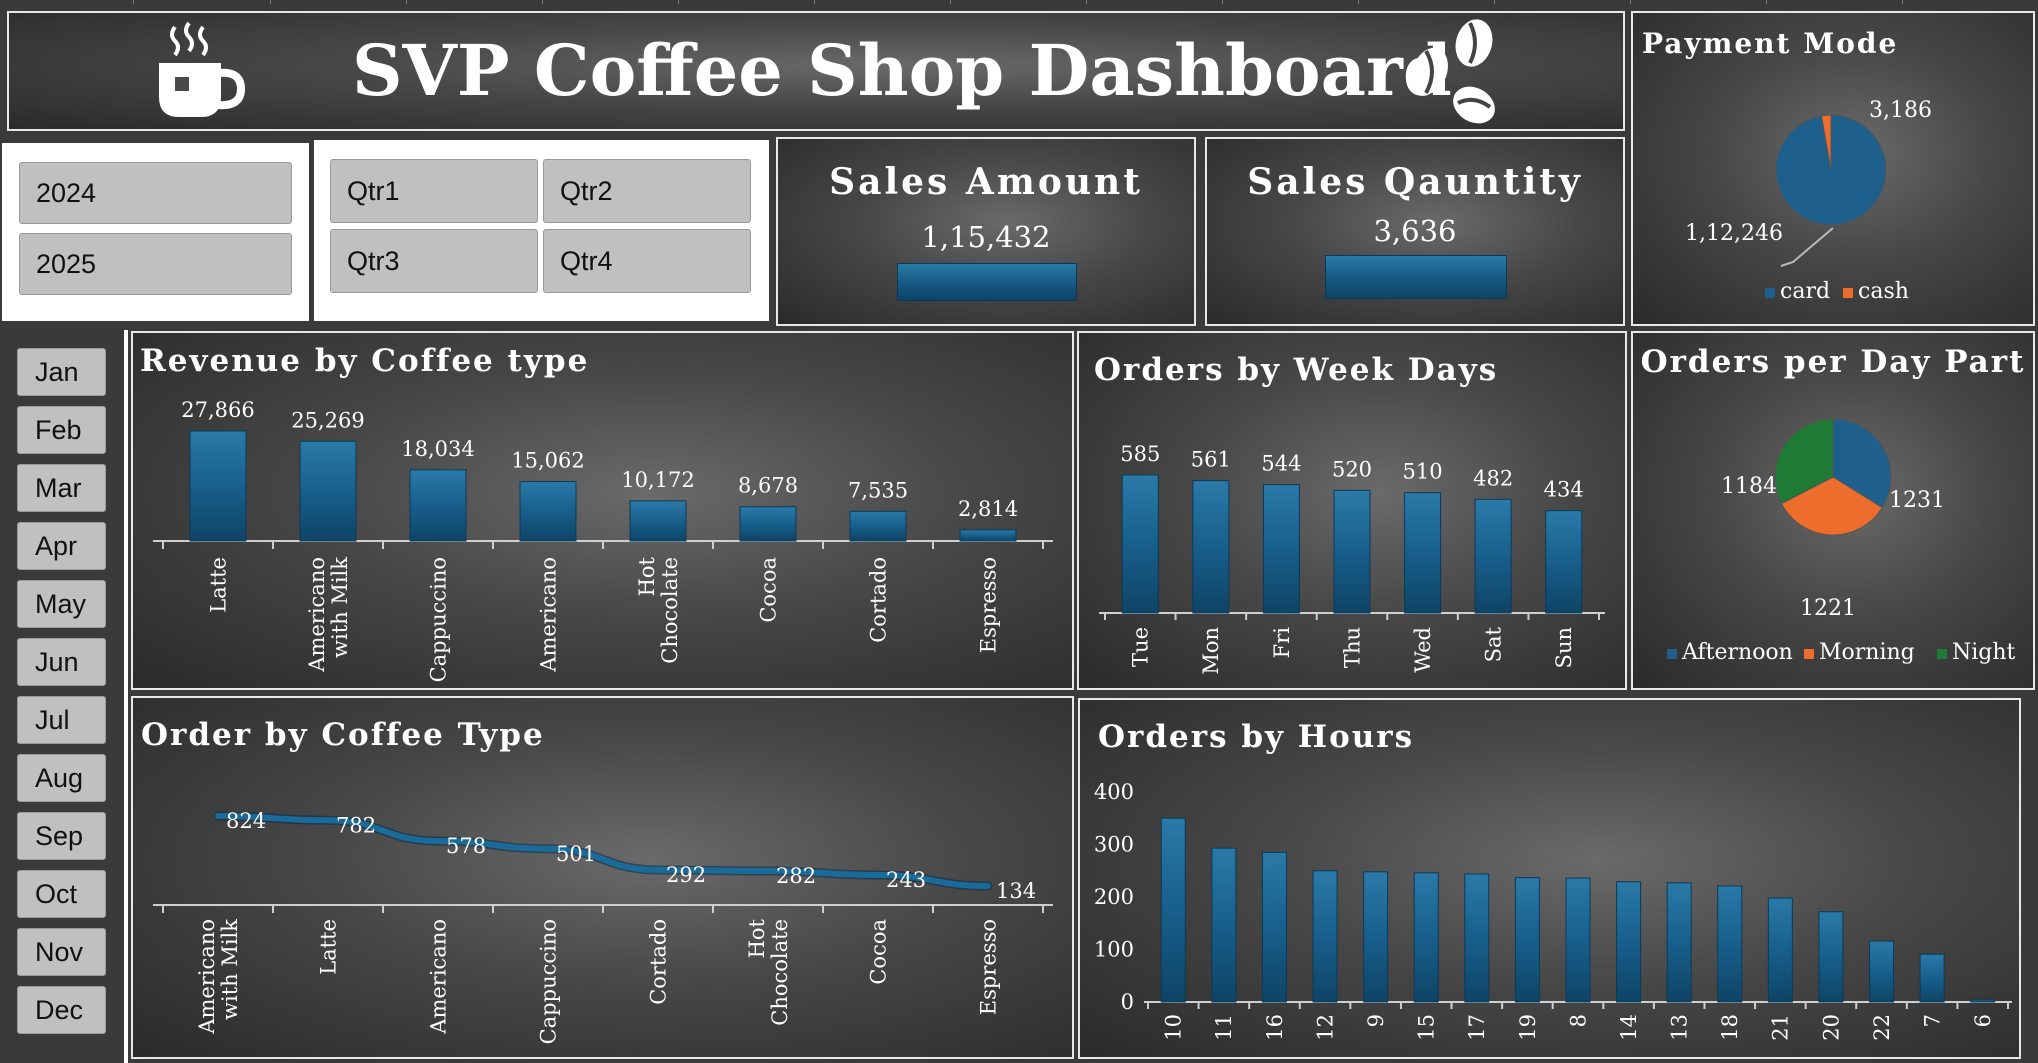  What do you see at coordinates (61, 546) in the screenshot?
I see `month-apr-button: Apr` at bounding box center [61, 546].